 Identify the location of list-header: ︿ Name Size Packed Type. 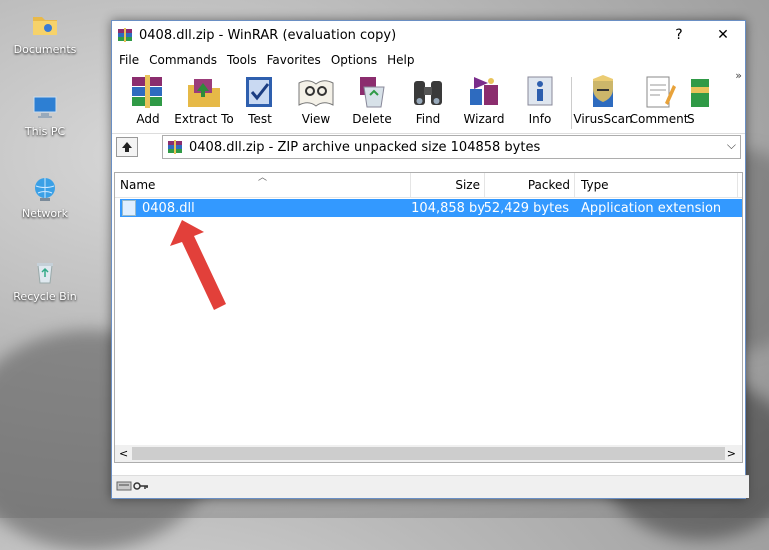
(428, 185).